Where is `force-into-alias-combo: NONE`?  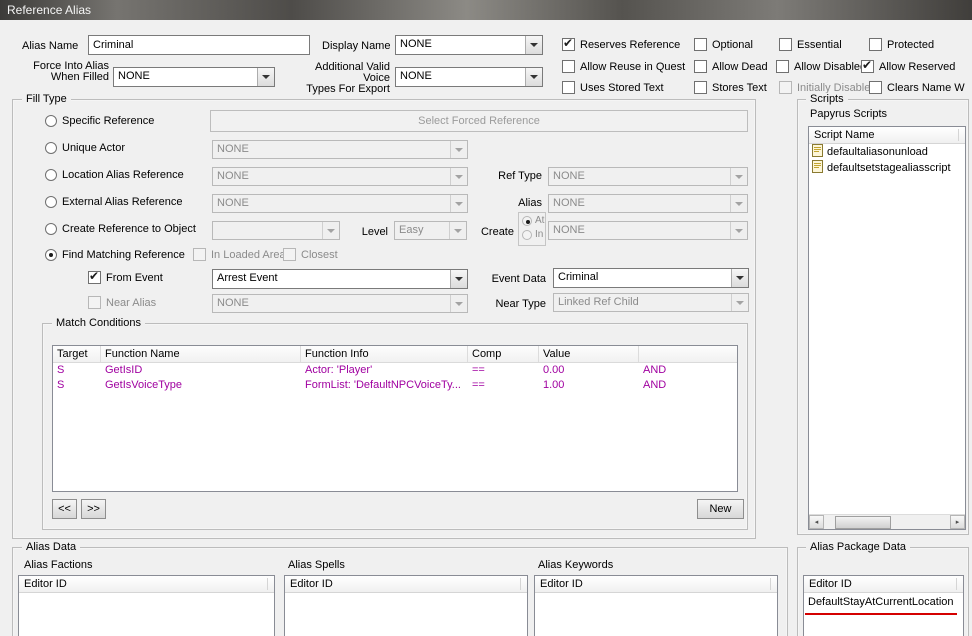
force-into-alias-combo: NONE is located at coordinates (194, 77).